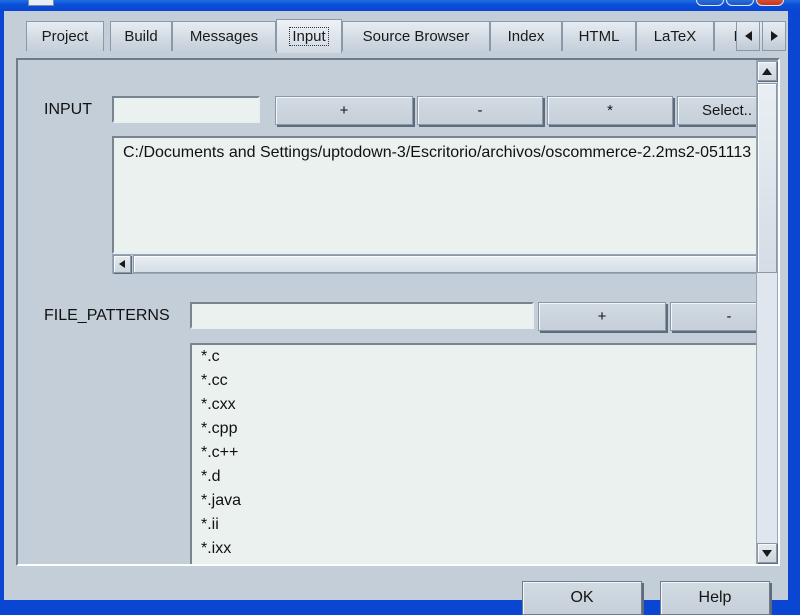  I want to click on file-patterns-text-field, so click(362, 315).